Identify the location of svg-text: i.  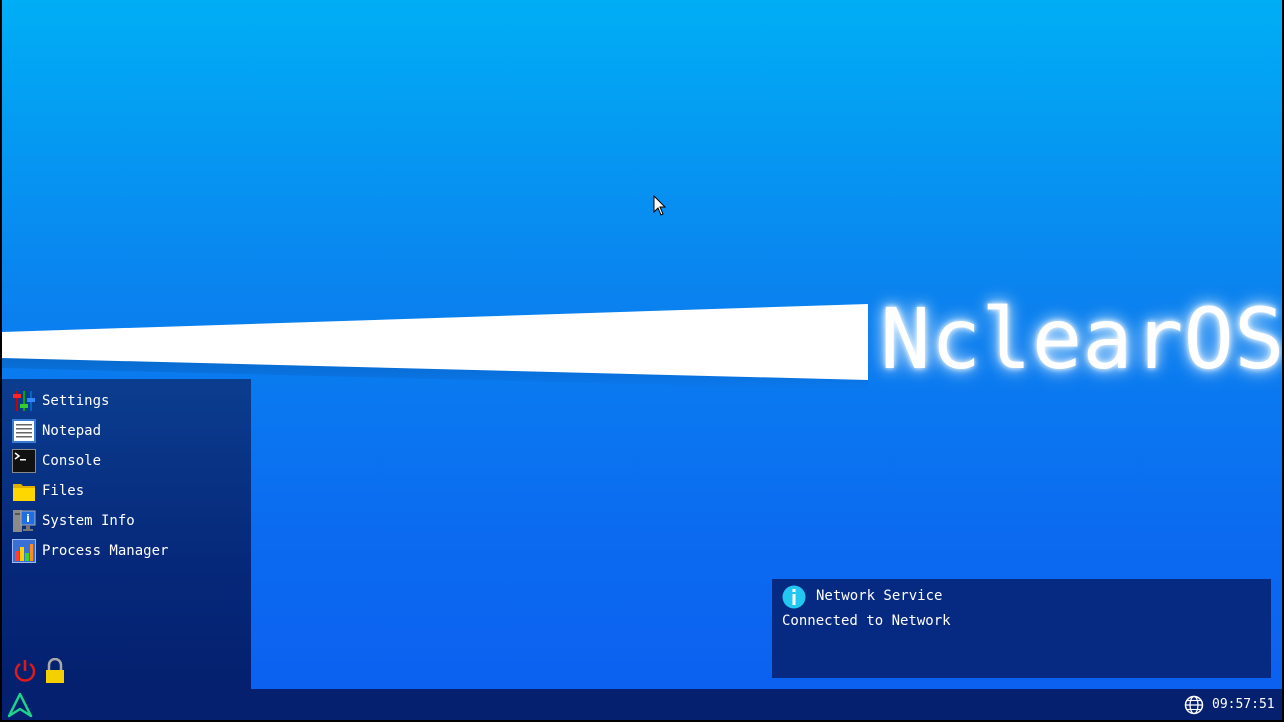
(28, 518).